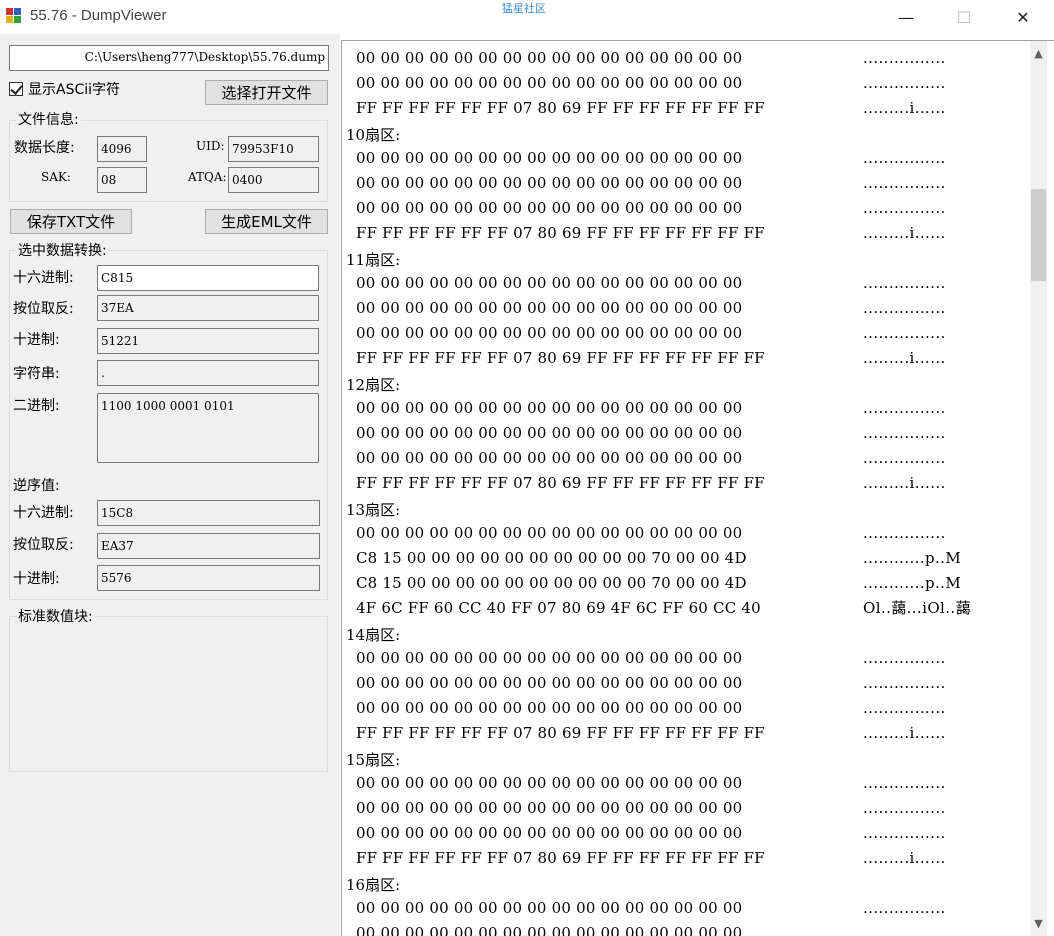  What do you see at coordinates (964, 17) in the screenshot?
I see `maximize-button: ☐` at bounding box center [964, 17].